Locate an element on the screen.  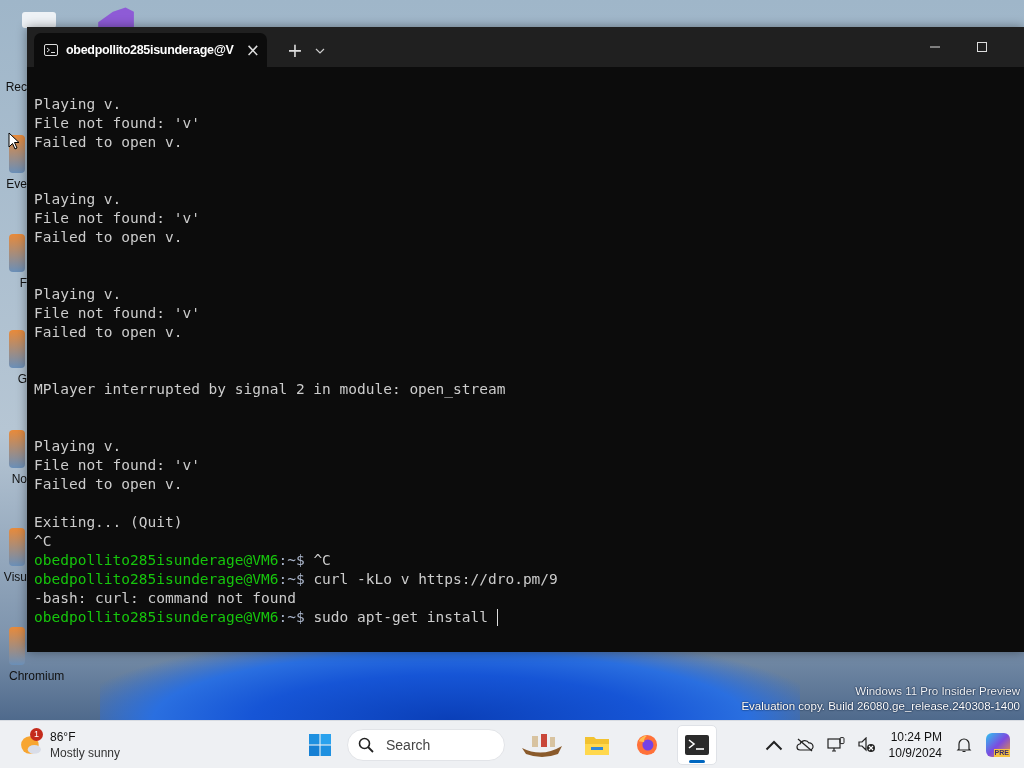
clock-time: 10:24 PM is located at coordinates (916, 736).